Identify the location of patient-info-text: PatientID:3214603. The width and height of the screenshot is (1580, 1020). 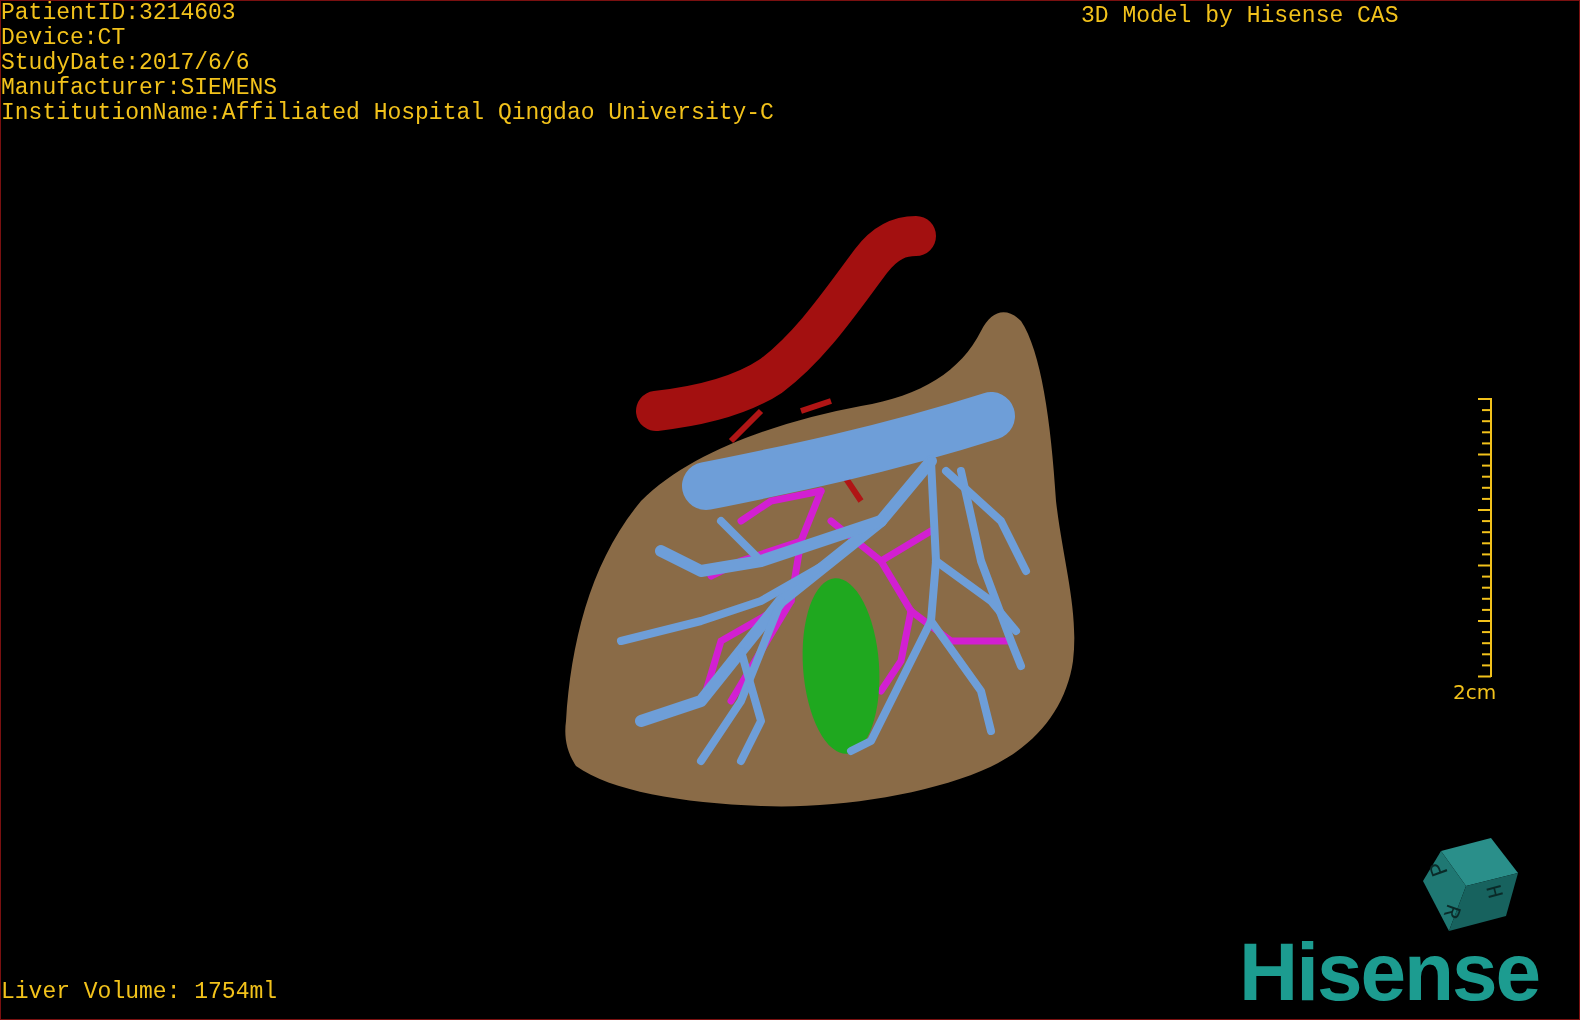
(119, 13).